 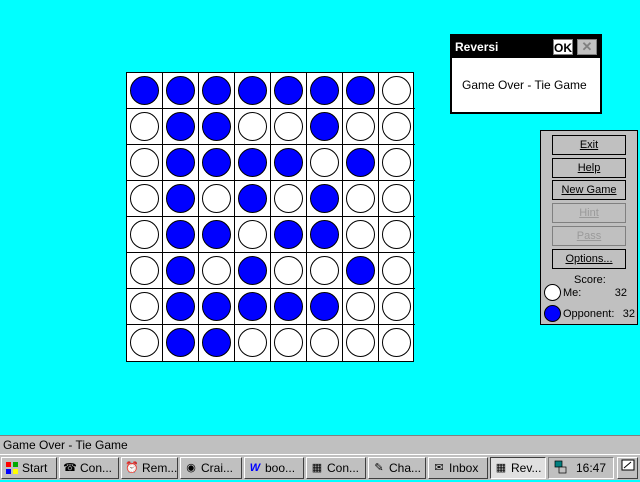 What do you see at coordinates (591, 468) in the screenshot?
I see `clock: 16:47` at bounding box center [591, 468].